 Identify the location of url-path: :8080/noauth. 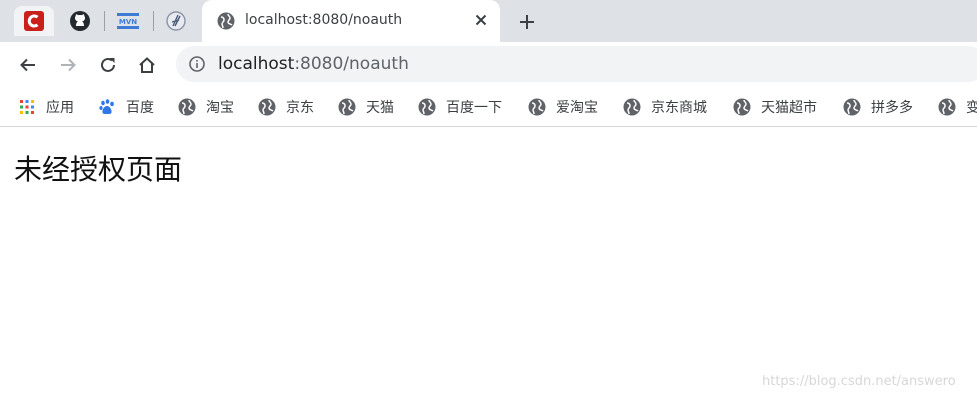
(351, 64).